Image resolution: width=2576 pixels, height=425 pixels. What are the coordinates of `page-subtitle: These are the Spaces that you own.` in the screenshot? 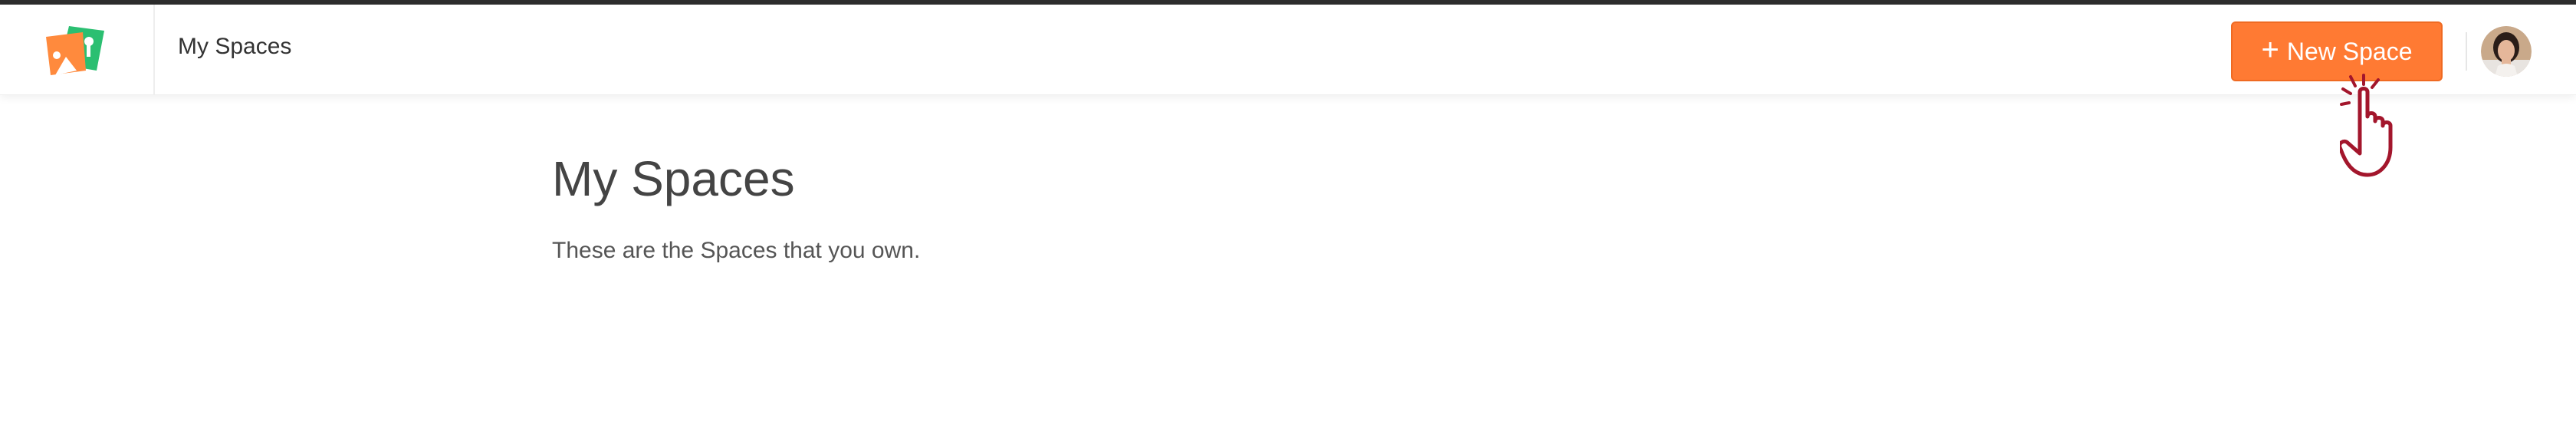 It's located at (737, 250).